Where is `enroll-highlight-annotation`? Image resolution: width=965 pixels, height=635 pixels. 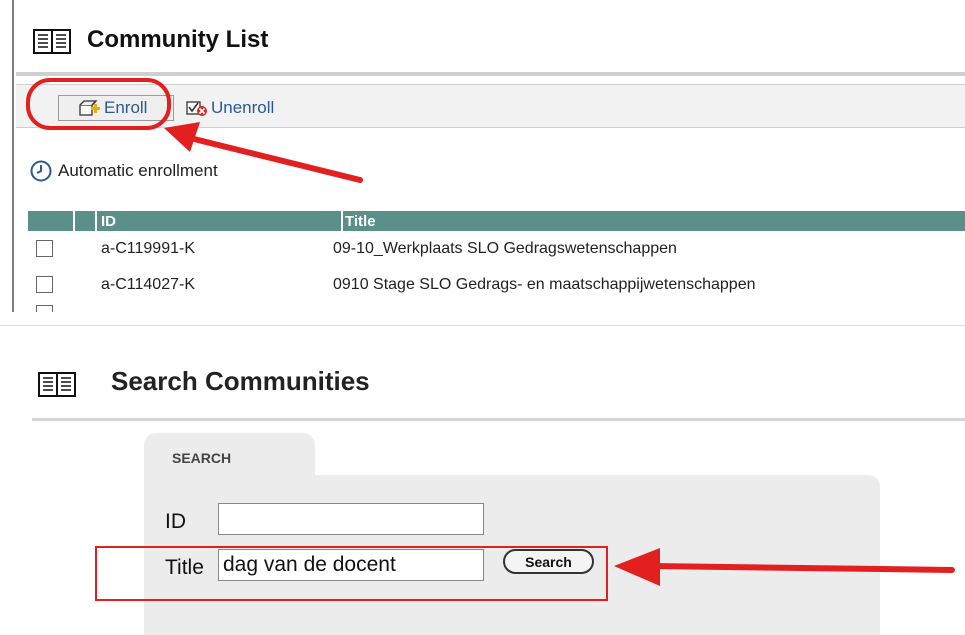 enroll-highlight-annotation is located at coordinates (98, 104).